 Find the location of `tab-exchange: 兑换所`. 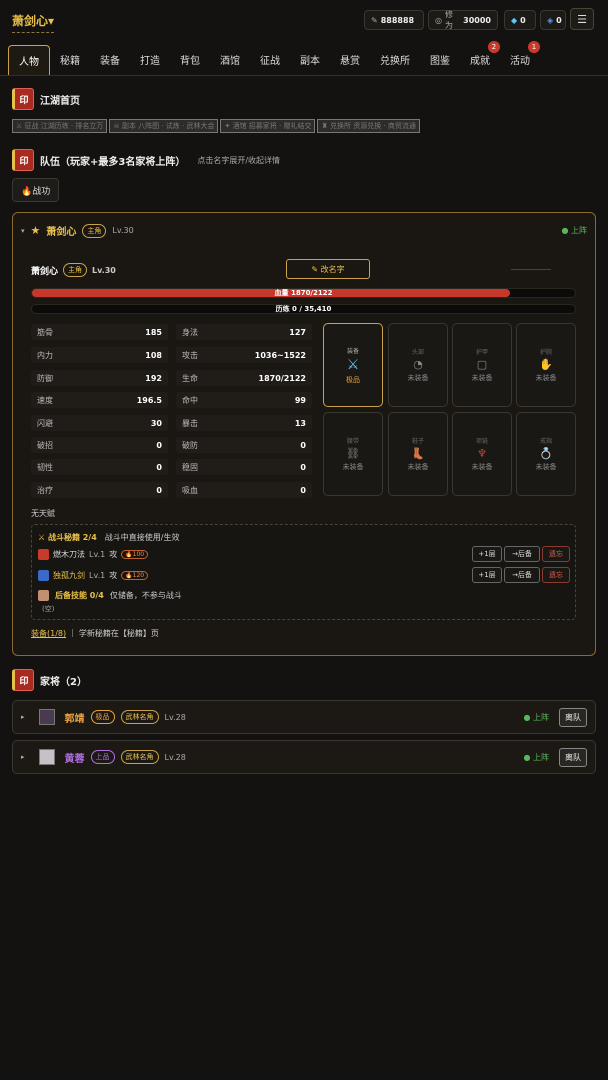

tab-exchange: 兑换所 is located at coordinates (395, 60).